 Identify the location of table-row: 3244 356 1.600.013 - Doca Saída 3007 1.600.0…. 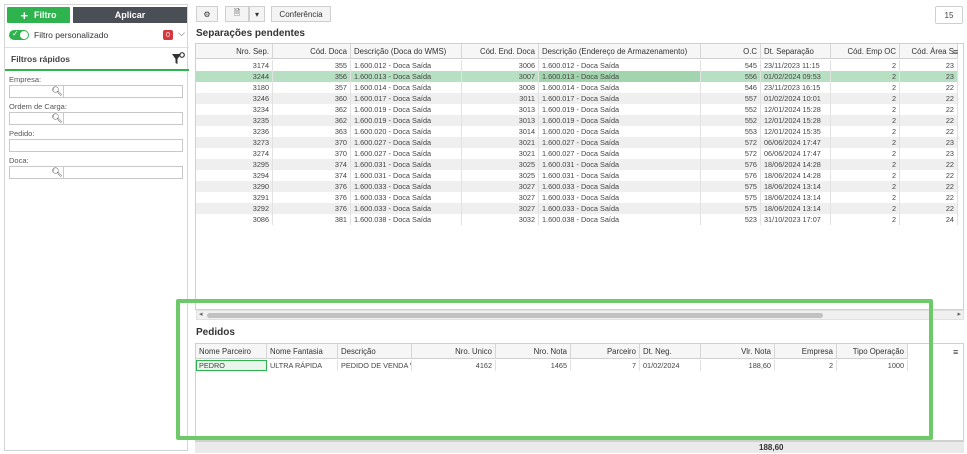
(577, 76).